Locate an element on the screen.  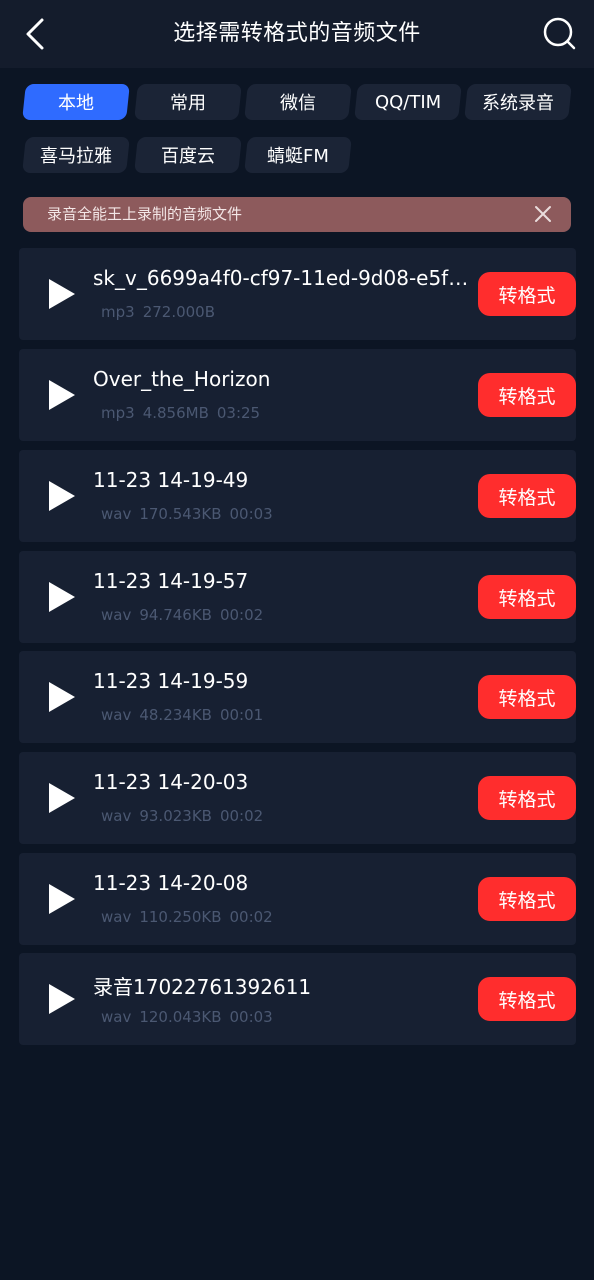
search-icon is located at coordinates (559, 33).